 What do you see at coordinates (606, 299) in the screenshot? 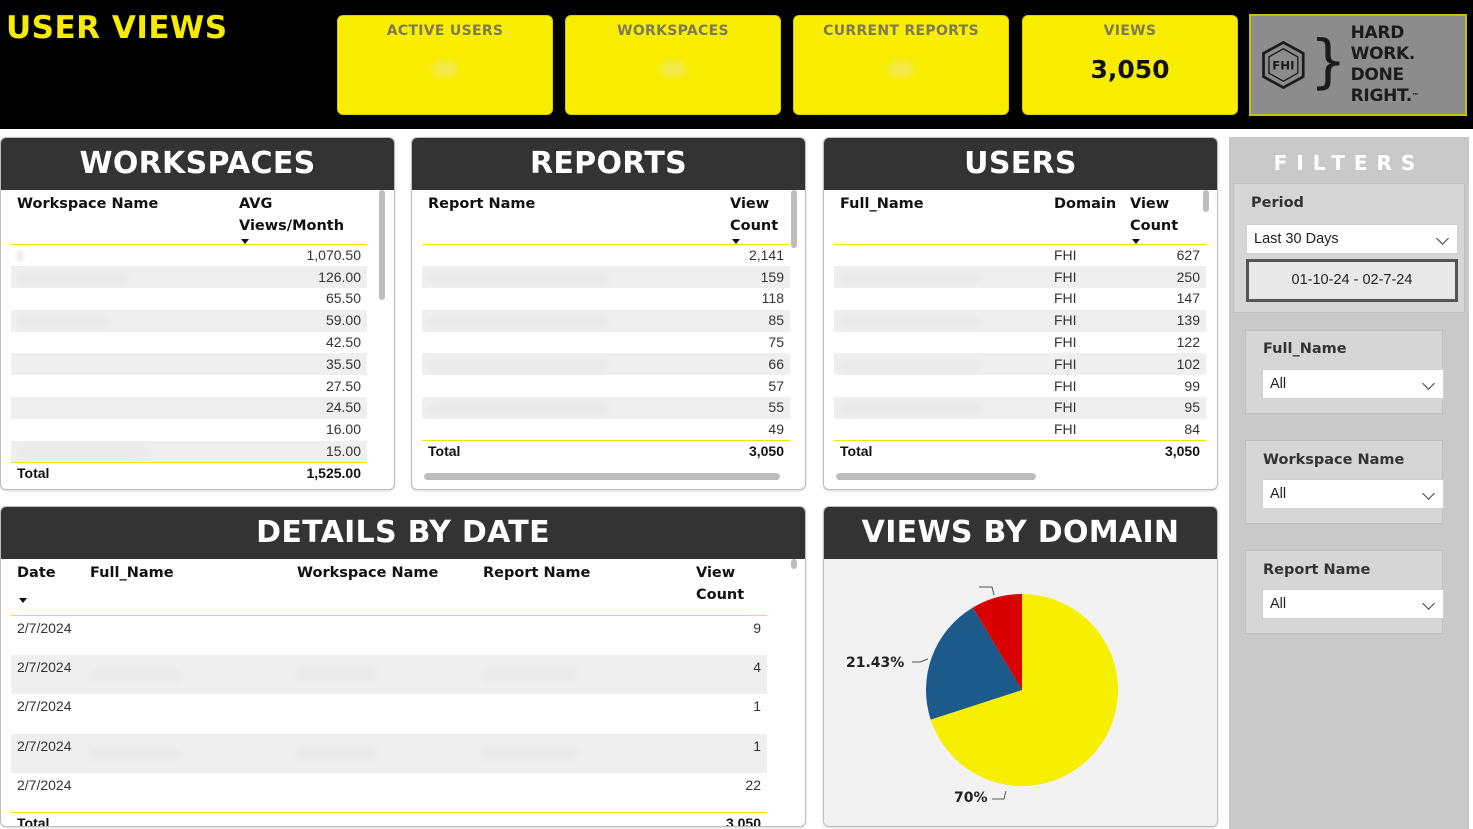
I see `table-row: 118` at bounding box center [606, 299].